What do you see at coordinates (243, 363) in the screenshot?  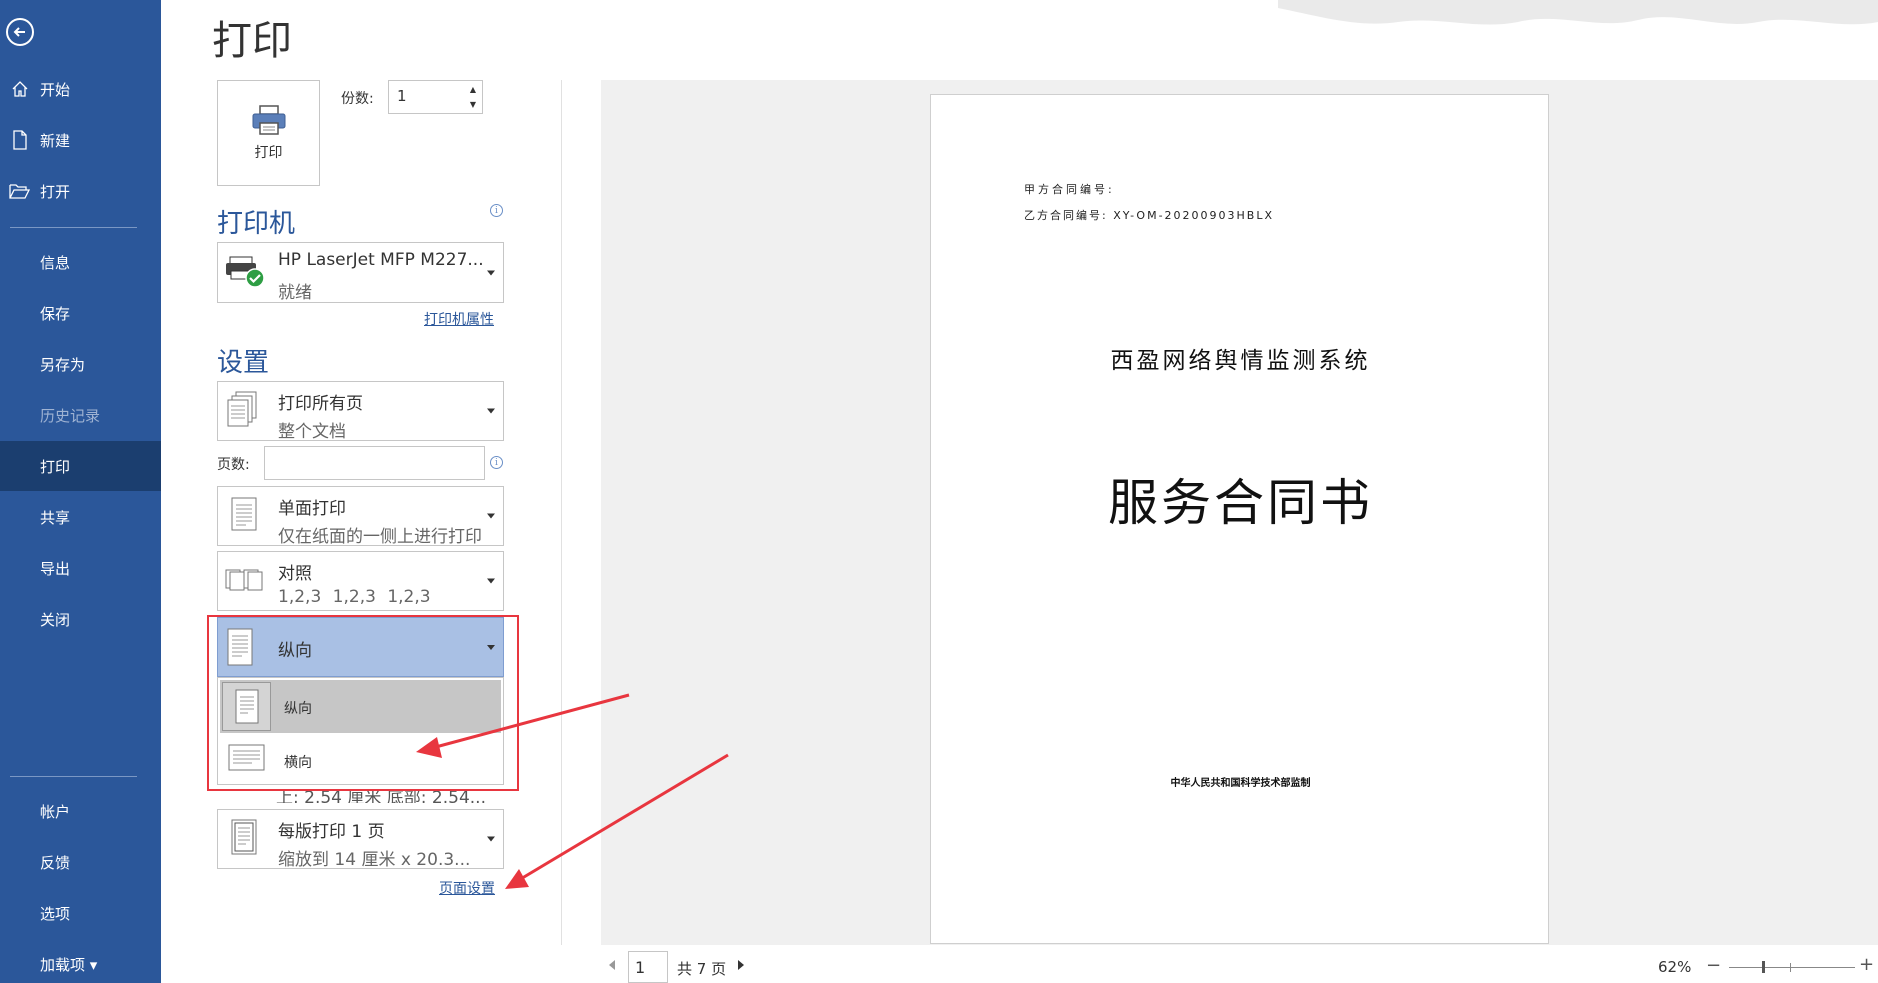 I see `settings-section-title: 设置` at bounding box center [243, 363].